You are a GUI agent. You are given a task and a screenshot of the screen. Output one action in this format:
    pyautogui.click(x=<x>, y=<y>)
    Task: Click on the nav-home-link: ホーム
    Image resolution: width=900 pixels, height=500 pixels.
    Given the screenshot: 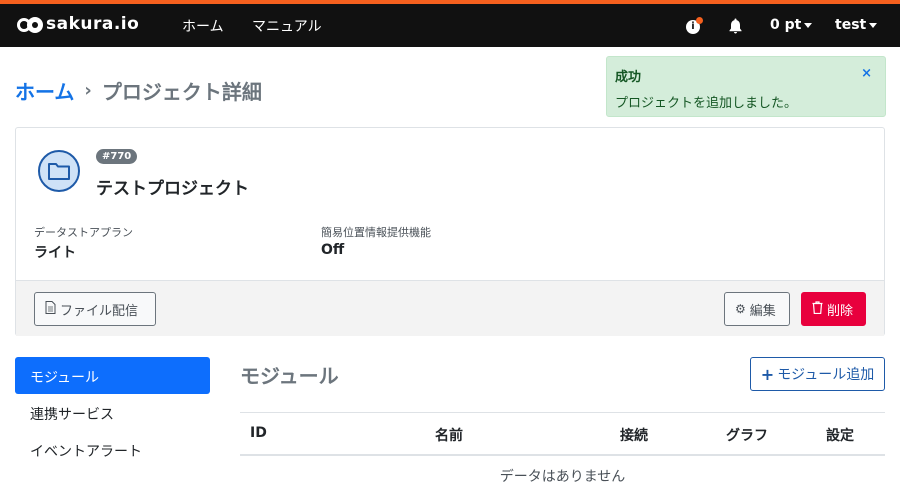 What is the action you would take?
    pyautogui.click(x=203, y=26)
    